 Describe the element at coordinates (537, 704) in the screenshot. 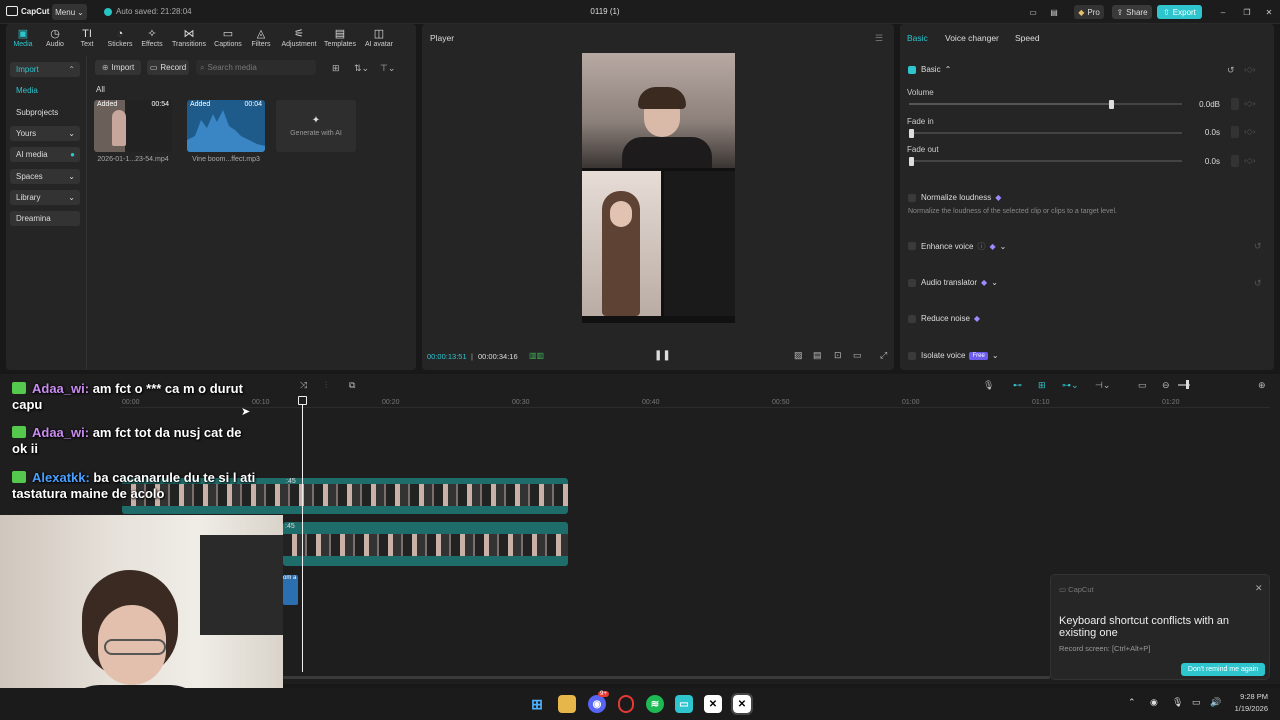

I see `windows-start-icon: ⊞` at that location.